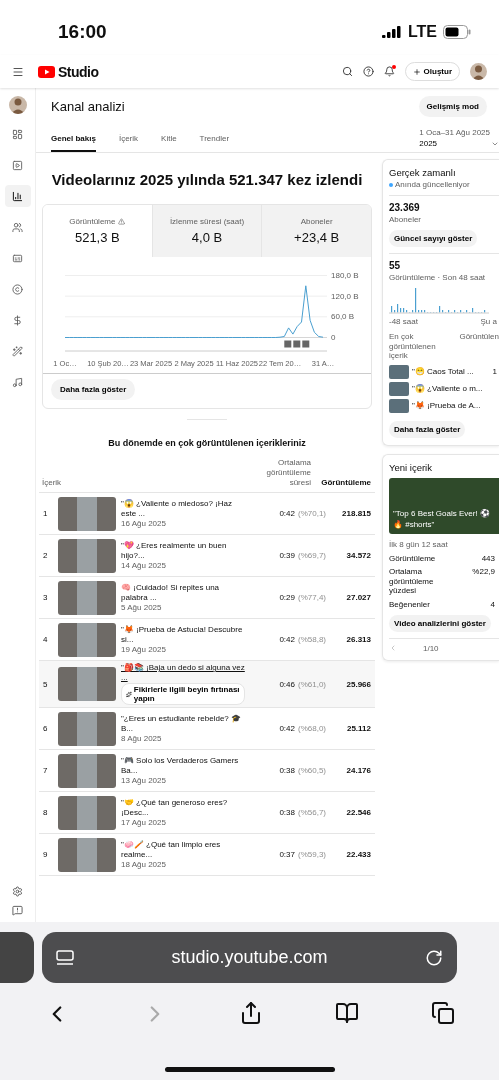 The image size is (499, 1080). I want to click on avg-percent: (%77,4), so click(312, 597).